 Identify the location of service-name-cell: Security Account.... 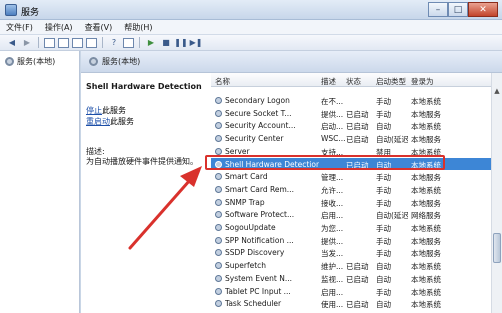
(260, 126).